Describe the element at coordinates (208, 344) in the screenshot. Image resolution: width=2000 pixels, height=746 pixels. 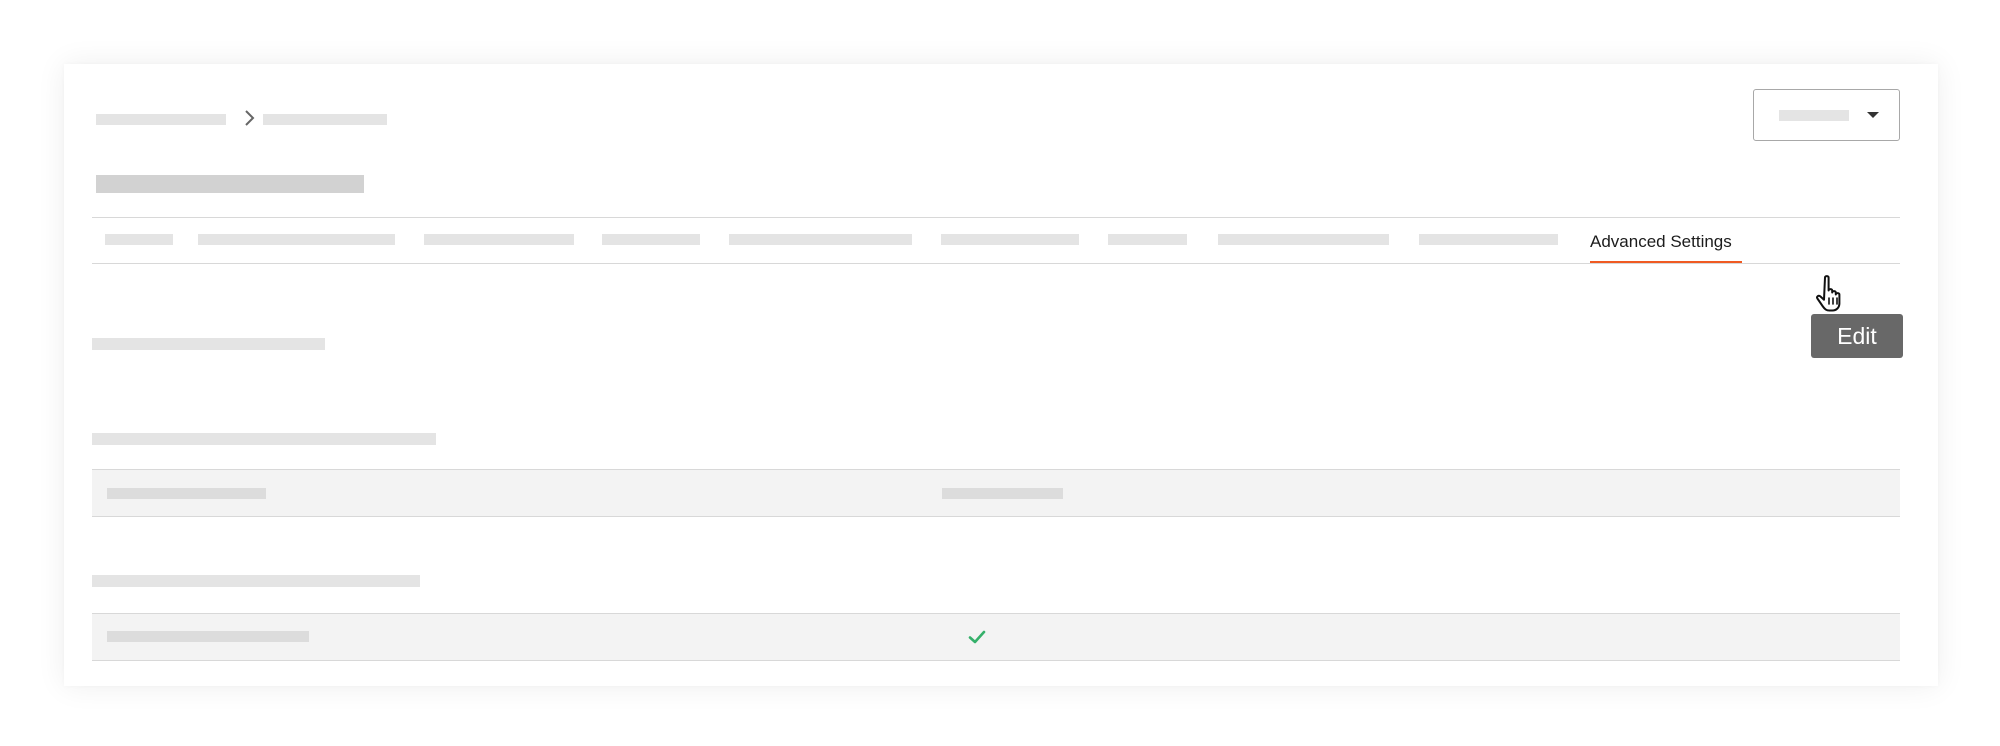
I see `section-heading-placeholder` at that location.